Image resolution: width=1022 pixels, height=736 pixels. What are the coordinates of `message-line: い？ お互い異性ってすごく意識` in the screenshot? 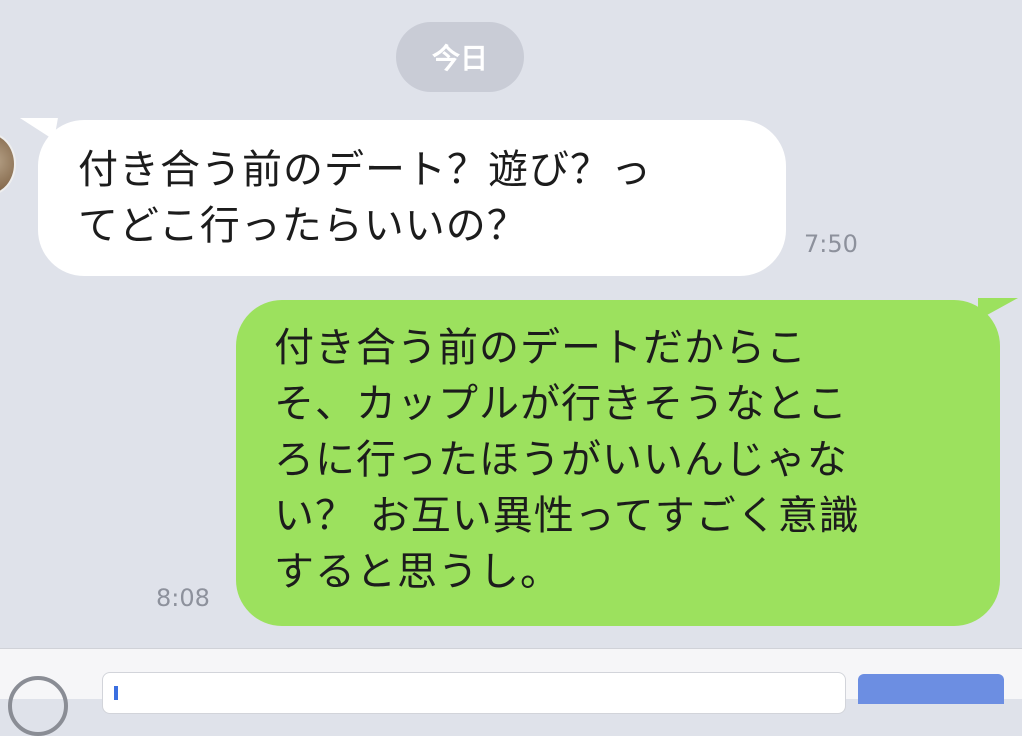 It's located at (567, 516).